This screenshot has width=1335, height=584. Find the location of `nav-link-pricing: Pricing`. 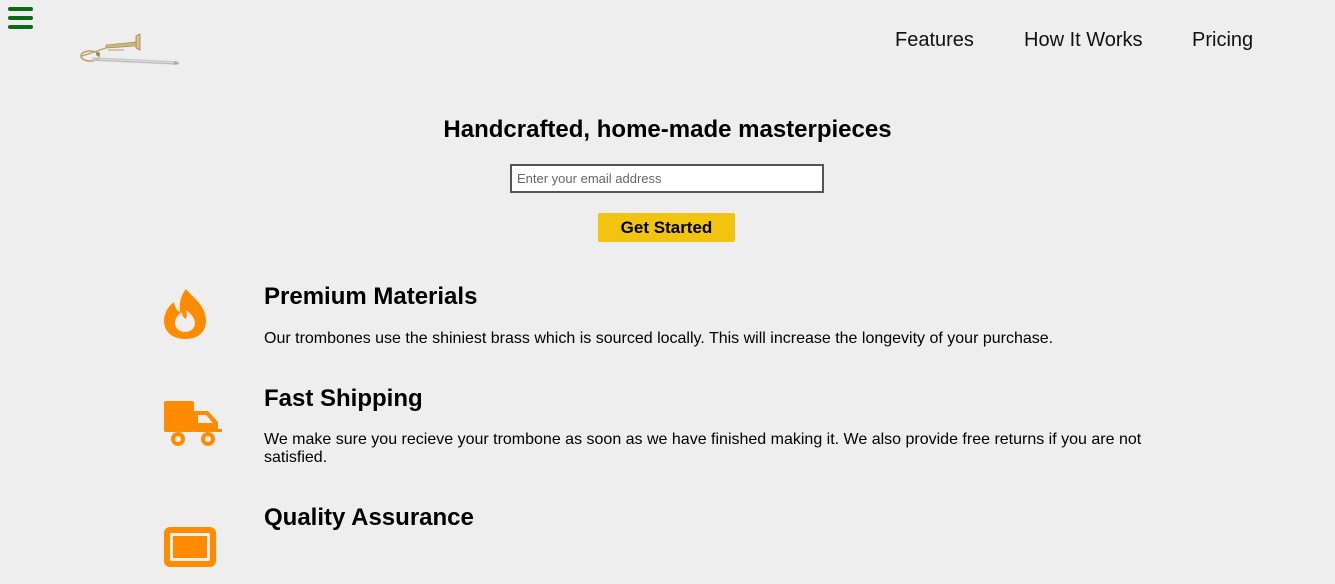

nav-link-pricing: Pricing is located at coordinates (1222, 40).